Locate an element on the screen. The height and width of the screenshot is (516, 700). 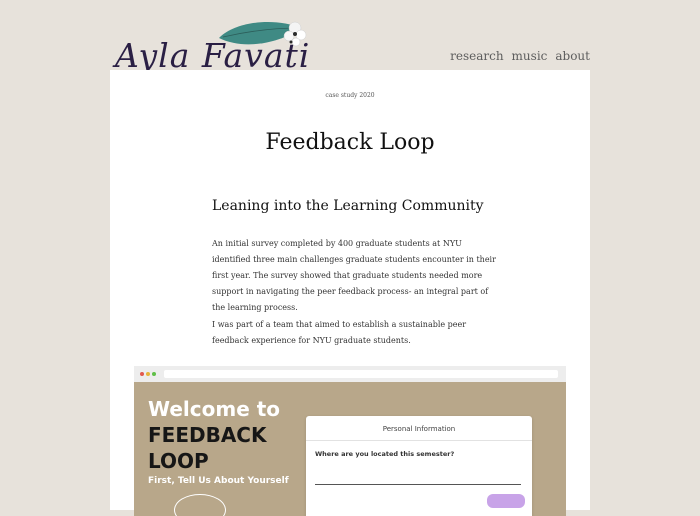
address-bar is located at coordinates (361, 374).